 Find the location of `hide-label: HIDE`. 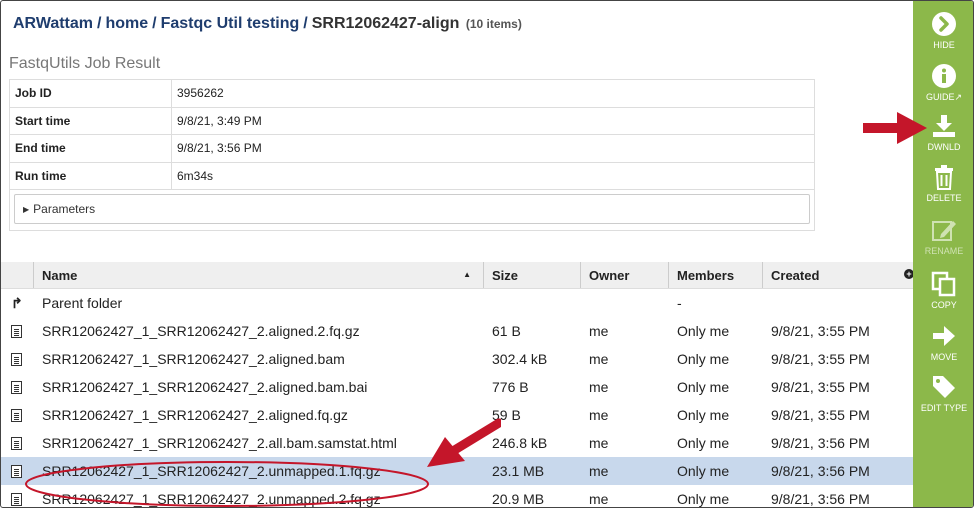

hide-label: HIDE is located at coordinates (944, 45).